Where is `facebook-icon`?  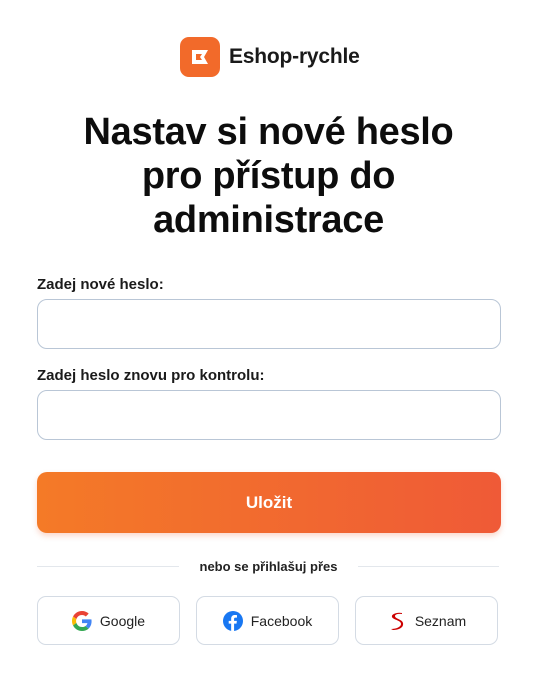
facebook-icon is located at coordinates (232, 620).